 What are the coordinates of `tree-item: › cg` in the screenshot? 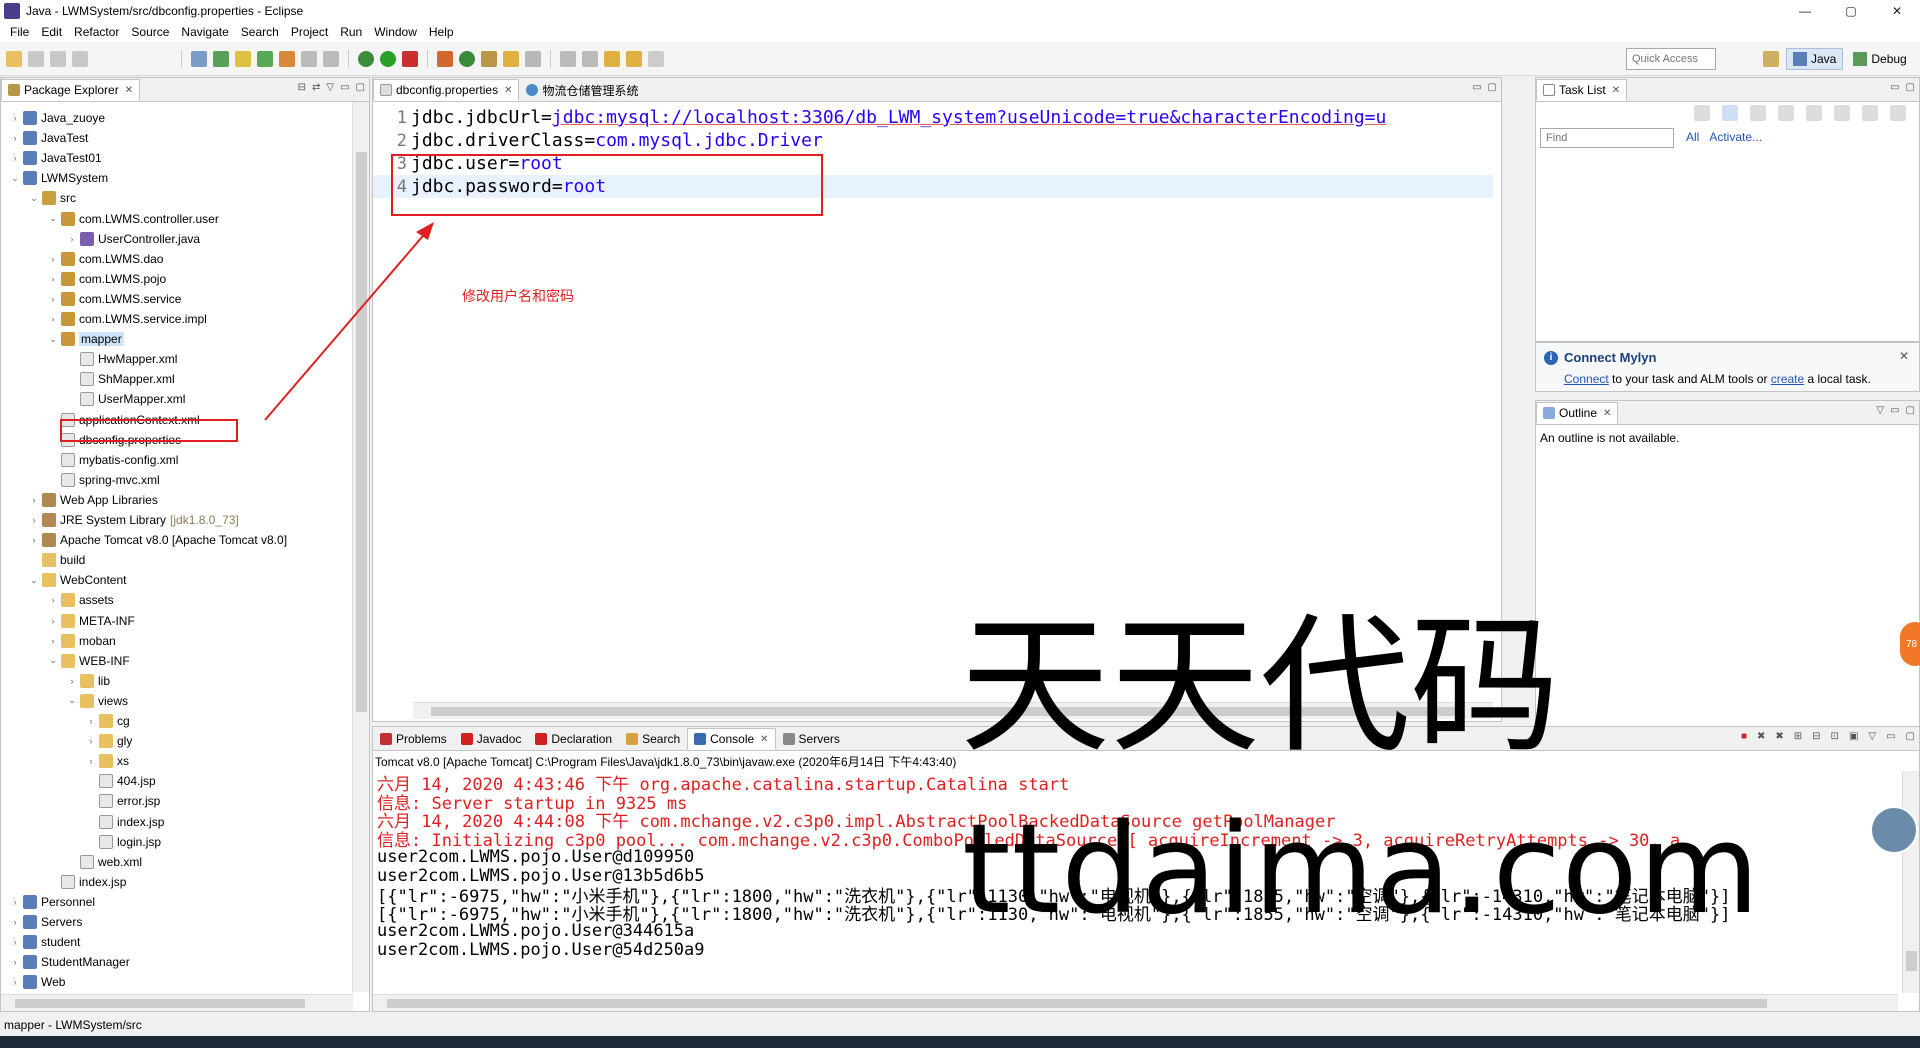 It's located at (107, 721).